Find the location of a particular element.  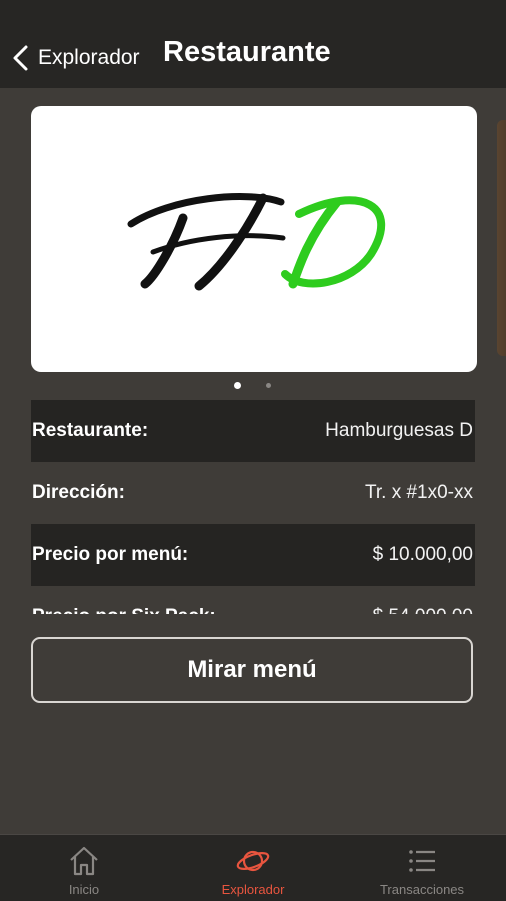

tab-label: Inicio is located at coordinates (84, 889).